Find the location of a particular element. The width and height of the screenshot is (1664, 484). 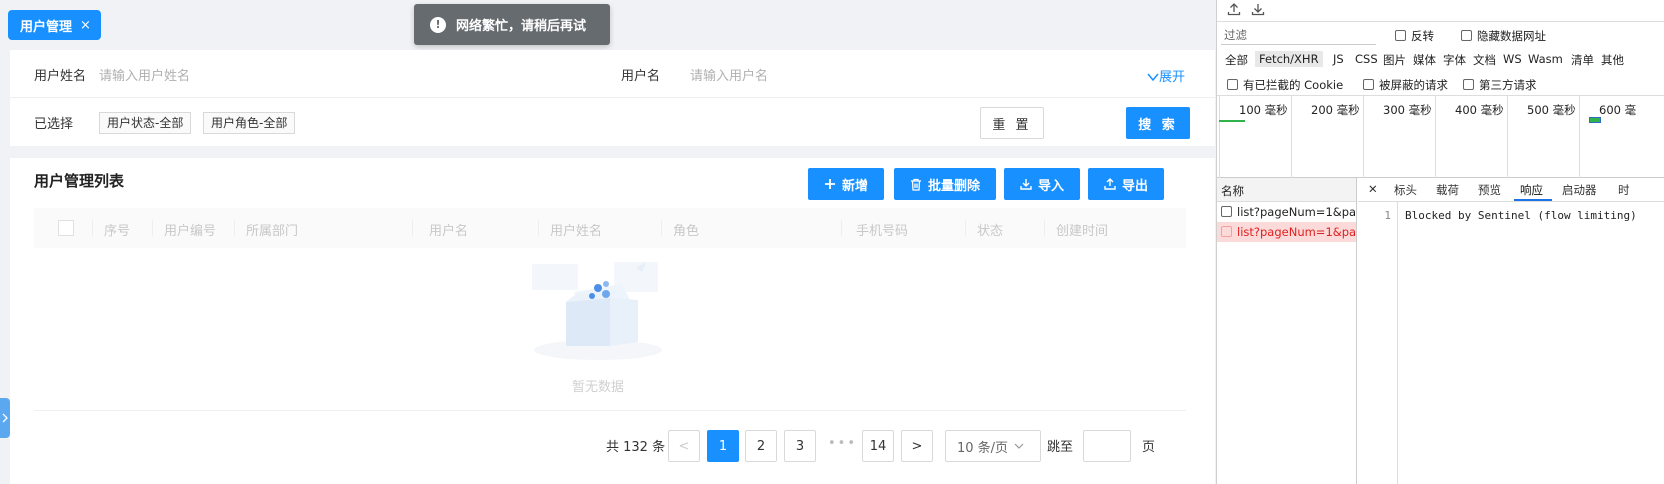

tab-initiator: 启动器 is located at coordinates (1579, 190).